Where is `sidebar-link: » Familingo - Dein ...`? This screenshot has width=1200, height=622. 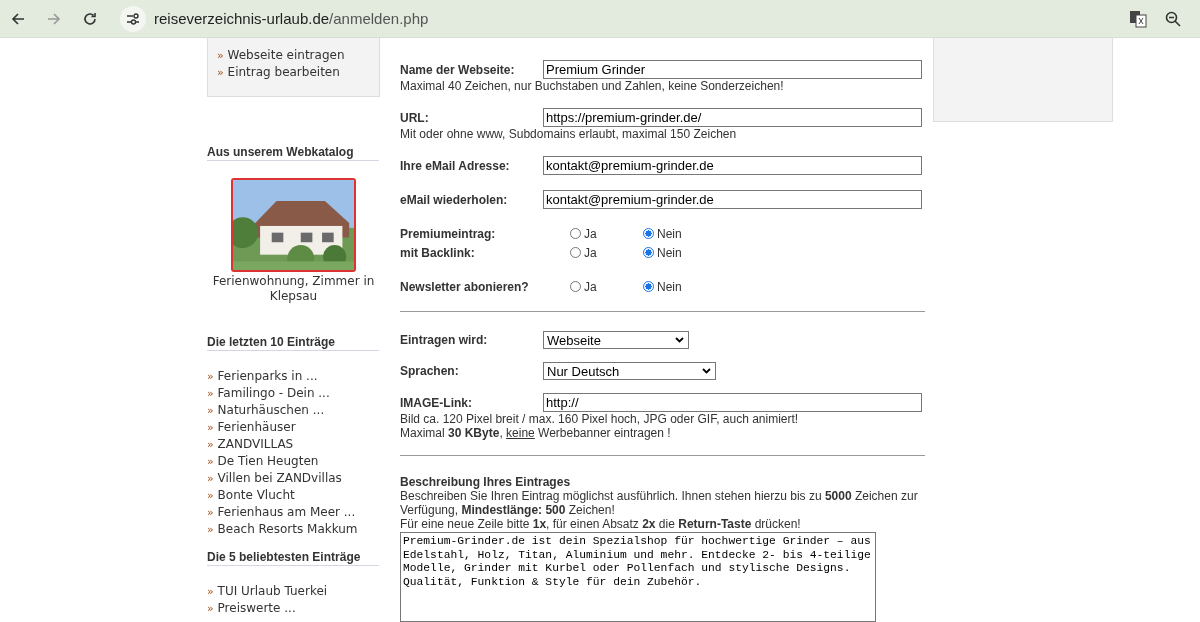 sidebar-link: » Familingo - Dein ... is located at coordinates (293, 393).